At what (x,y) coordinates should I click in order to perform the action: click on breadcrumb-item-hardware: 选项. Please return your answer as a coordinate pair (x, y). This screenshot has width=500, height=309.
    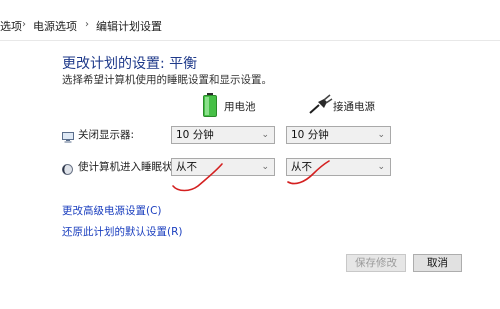
    Looking at the image, I should click on (11, 26).